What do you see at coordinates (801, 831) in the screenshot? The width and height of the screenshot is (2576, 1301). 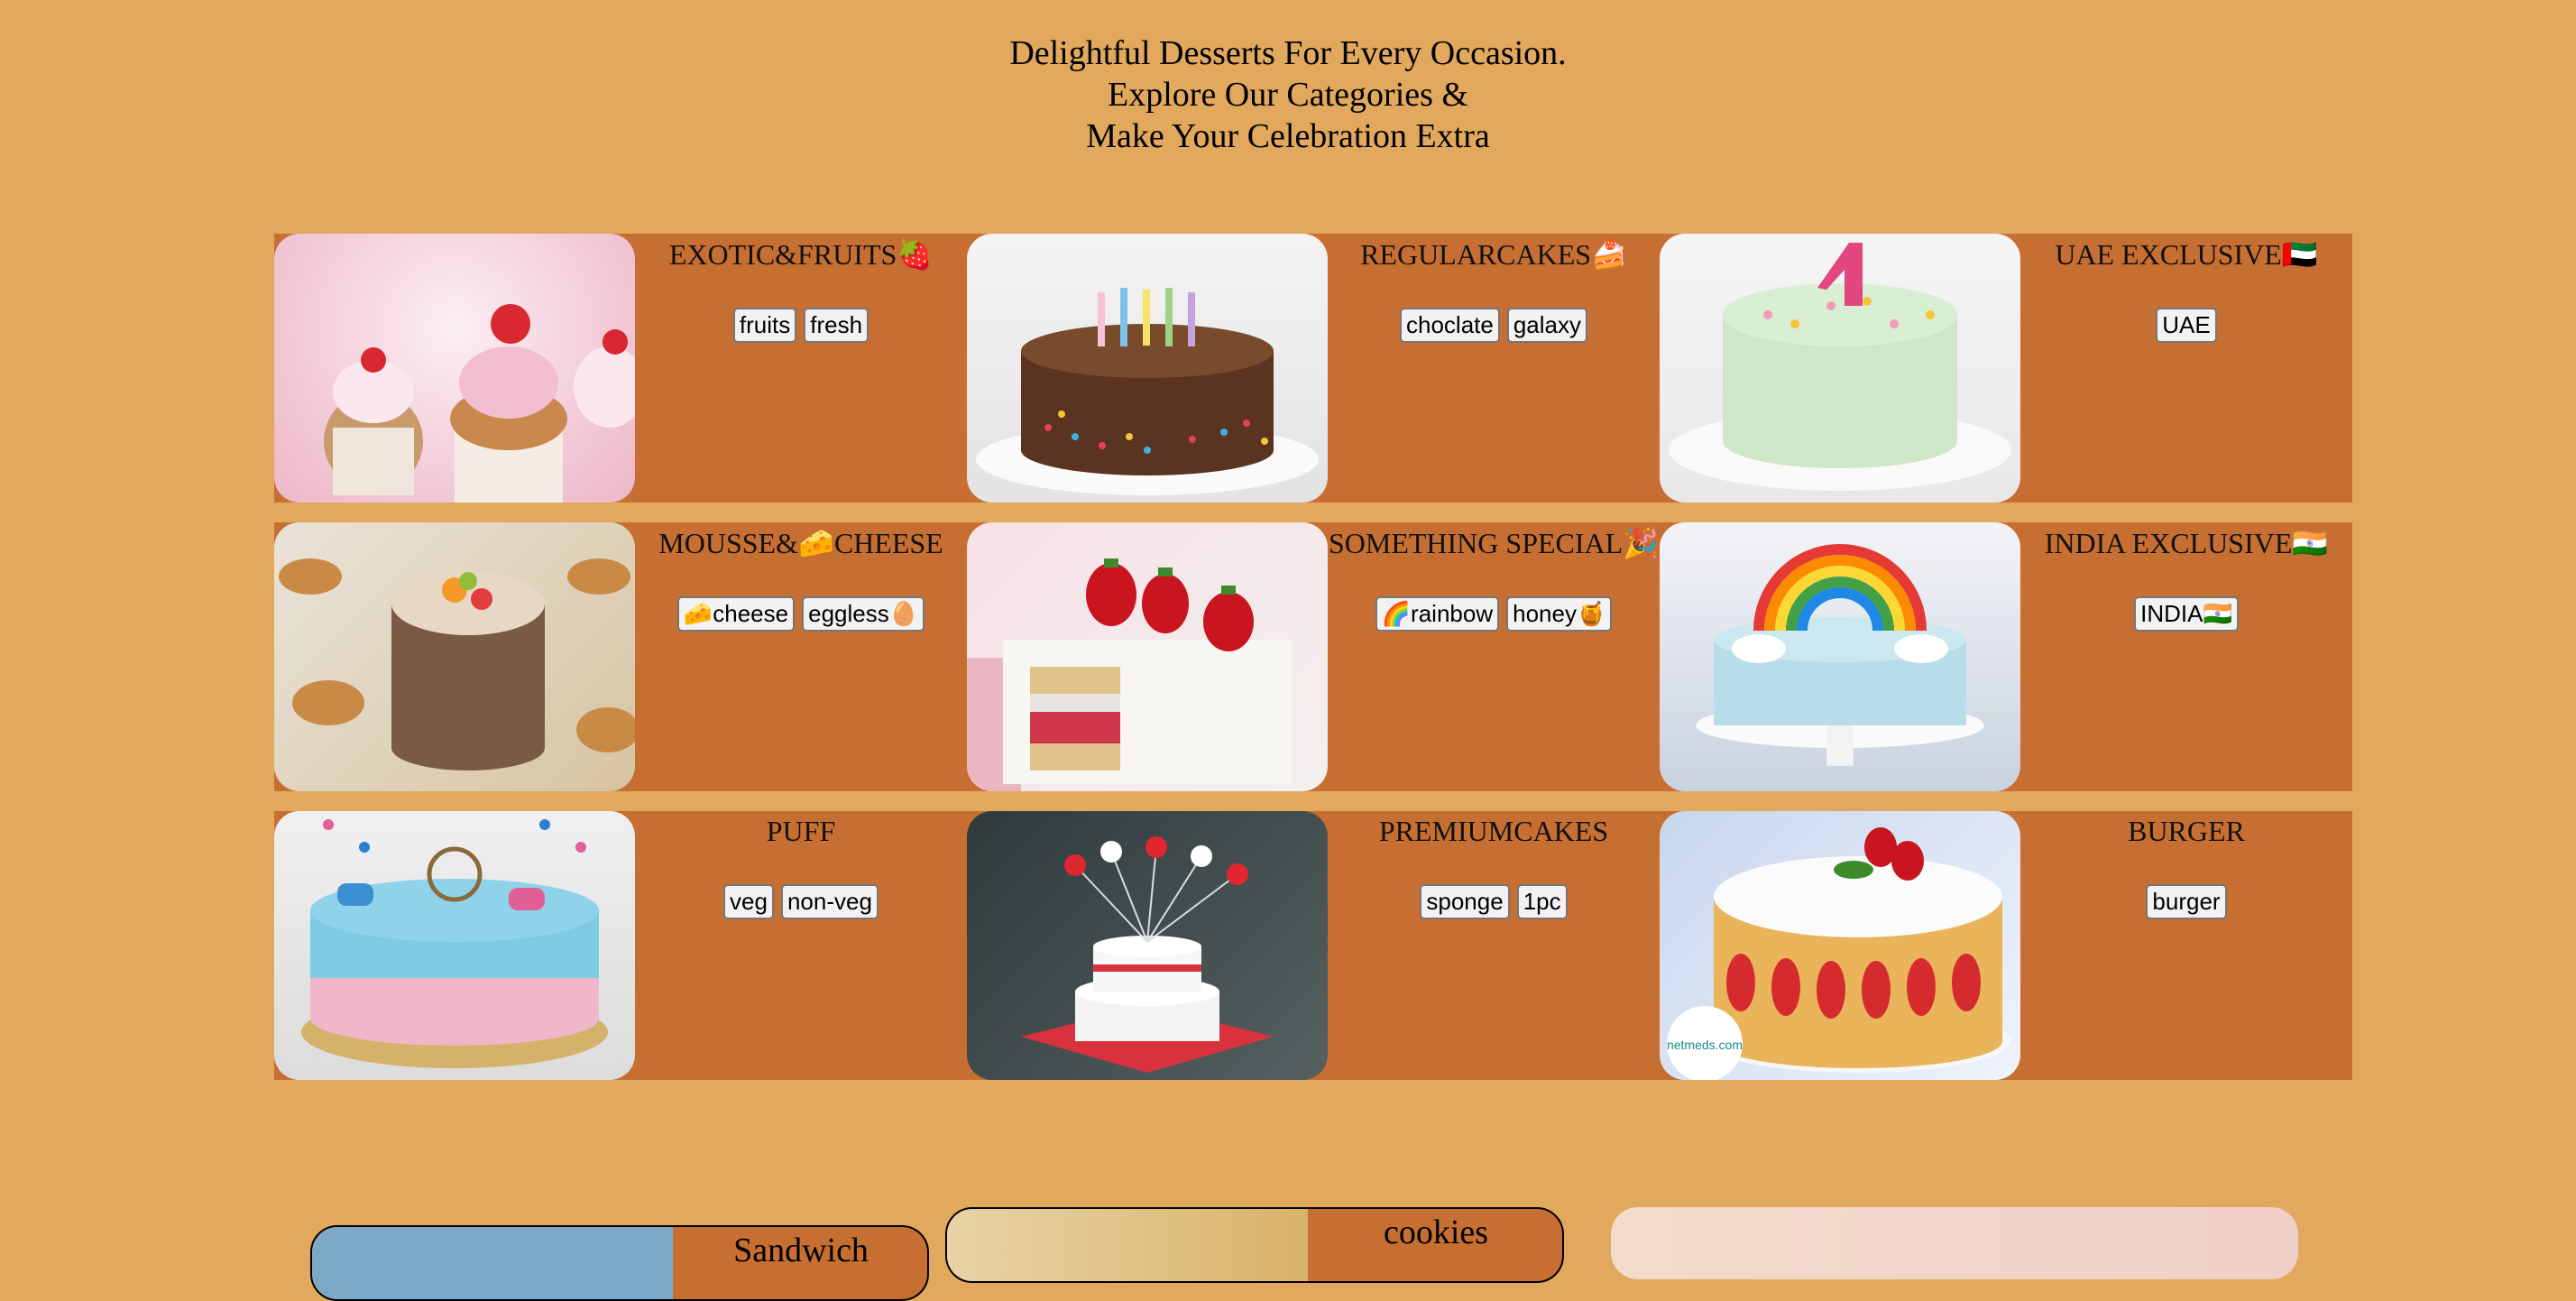 I see `category-title: PUFF` at bounding box center [801, 831].